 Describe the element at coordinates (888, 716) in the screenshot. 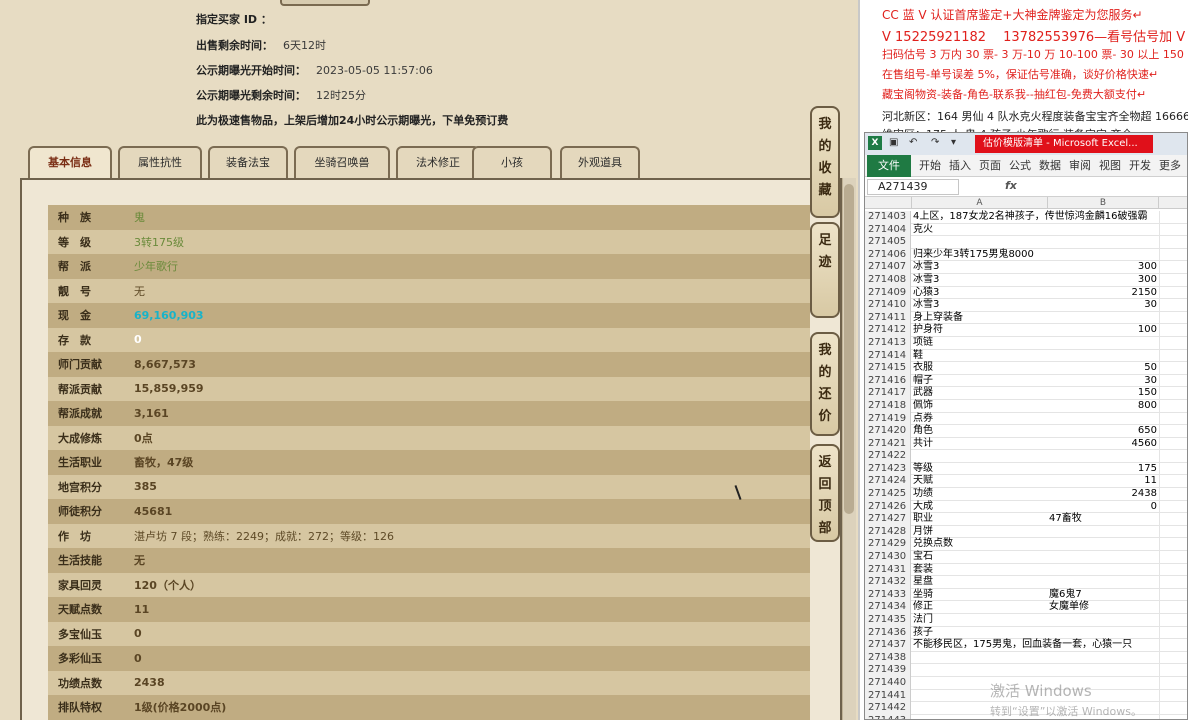

I see `row-number: 271443` at that location.